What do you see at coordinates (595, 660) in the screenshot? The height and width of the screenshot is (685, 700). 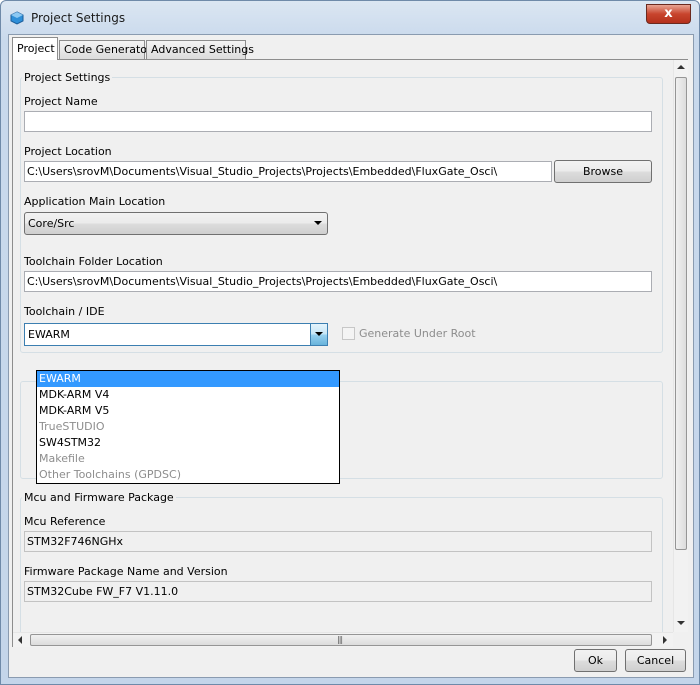 I see `ok-button: Ok` at bounding box center [595, 660].